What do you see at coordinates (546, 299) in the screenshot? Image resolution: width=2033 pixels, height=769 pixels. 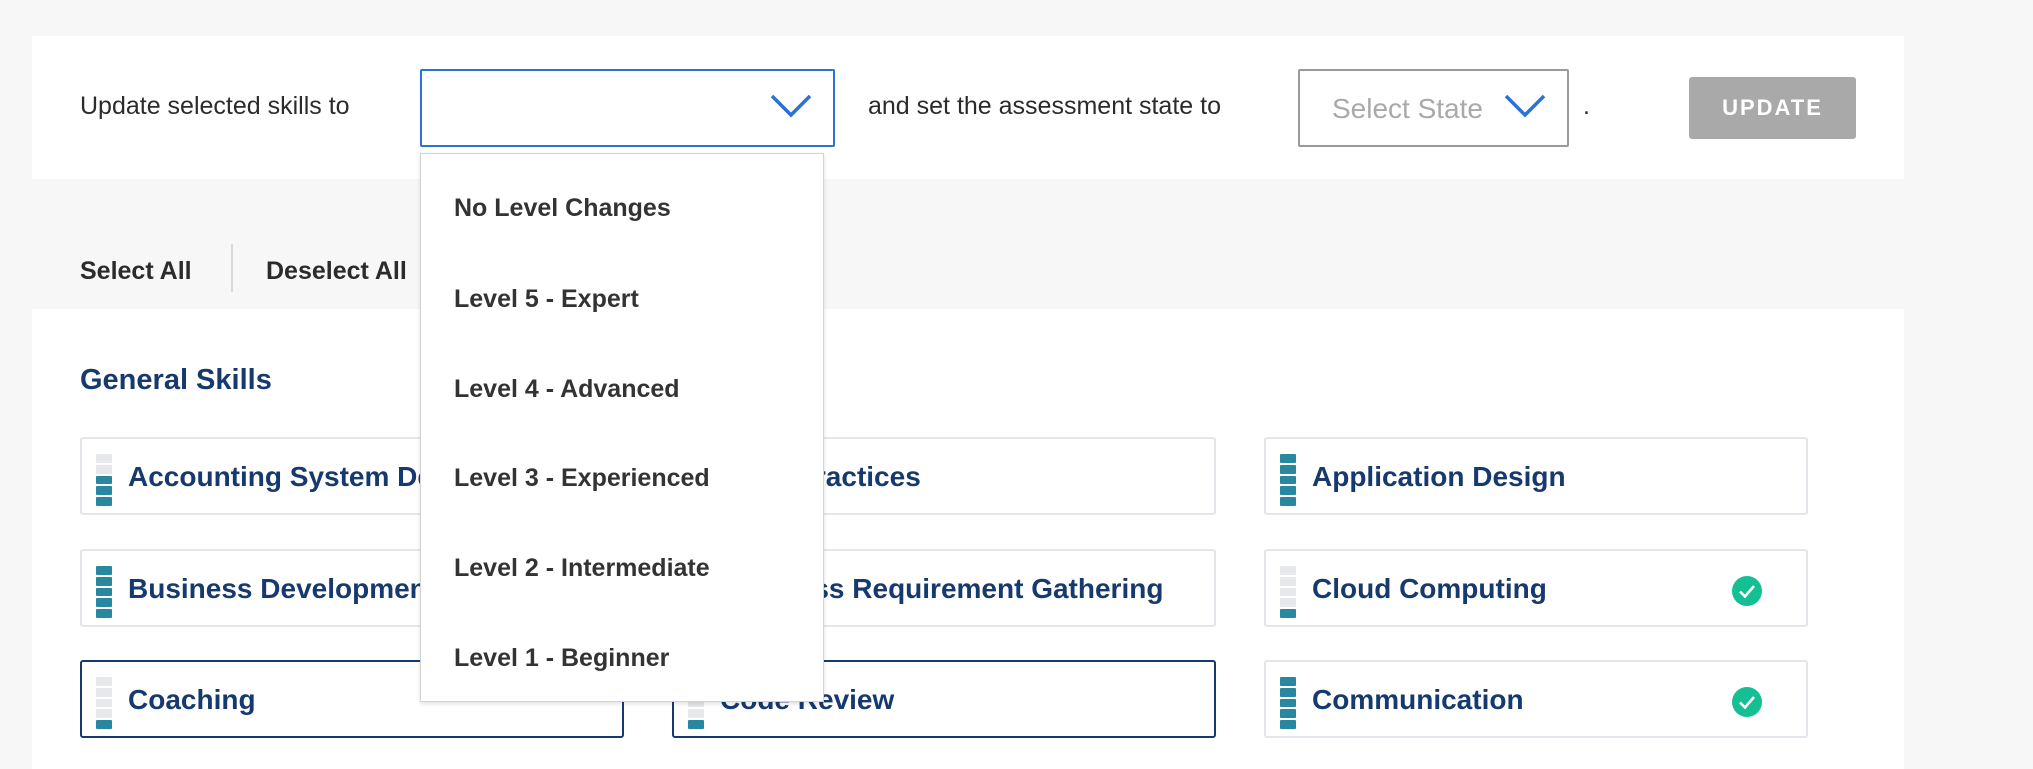 I see `level-option: Level 5 - Expert` at bounding box center [546, 299].